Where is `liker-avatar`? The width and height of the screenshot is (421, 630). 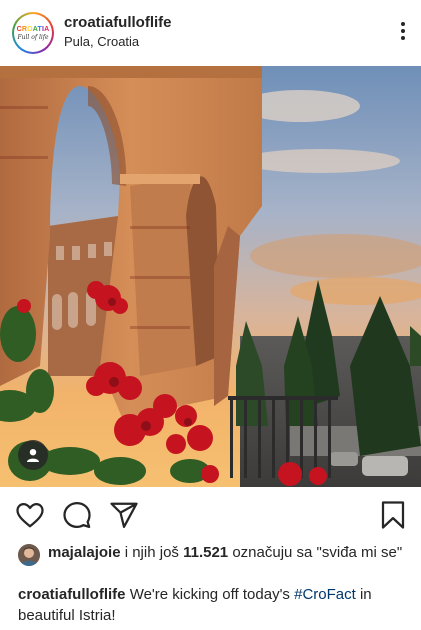 liker-avatar is located at coordinates (29, 555).